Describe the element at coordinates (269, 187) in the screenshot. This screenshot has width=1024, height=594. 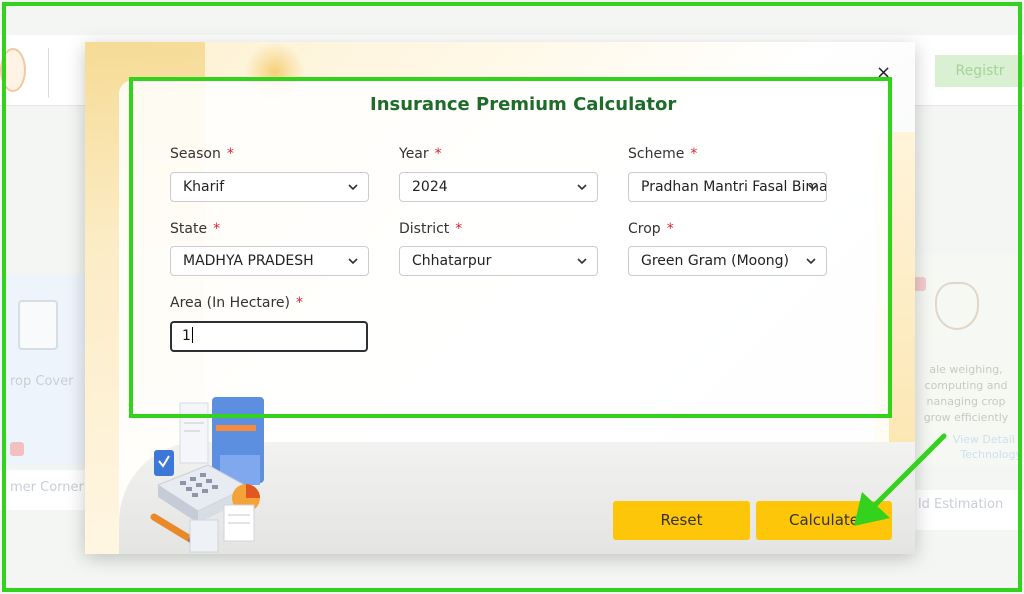
I see `season-select: Kharif` at that location.